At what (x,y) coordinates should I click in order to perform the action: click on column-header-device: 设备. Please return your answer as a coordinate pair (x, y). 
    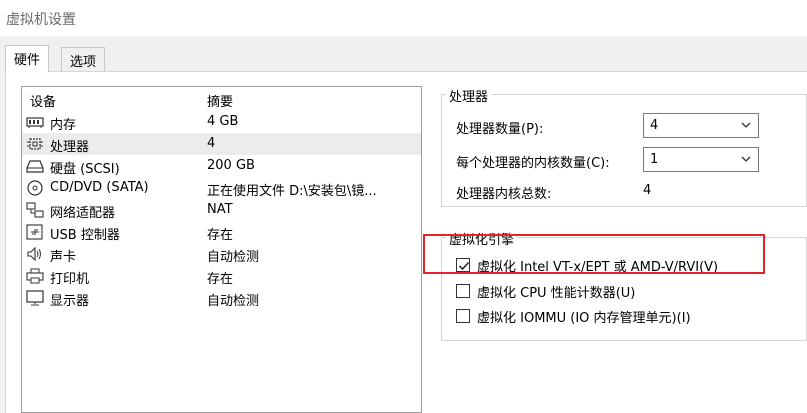
    Looking at the image, I should click on (43, 100).